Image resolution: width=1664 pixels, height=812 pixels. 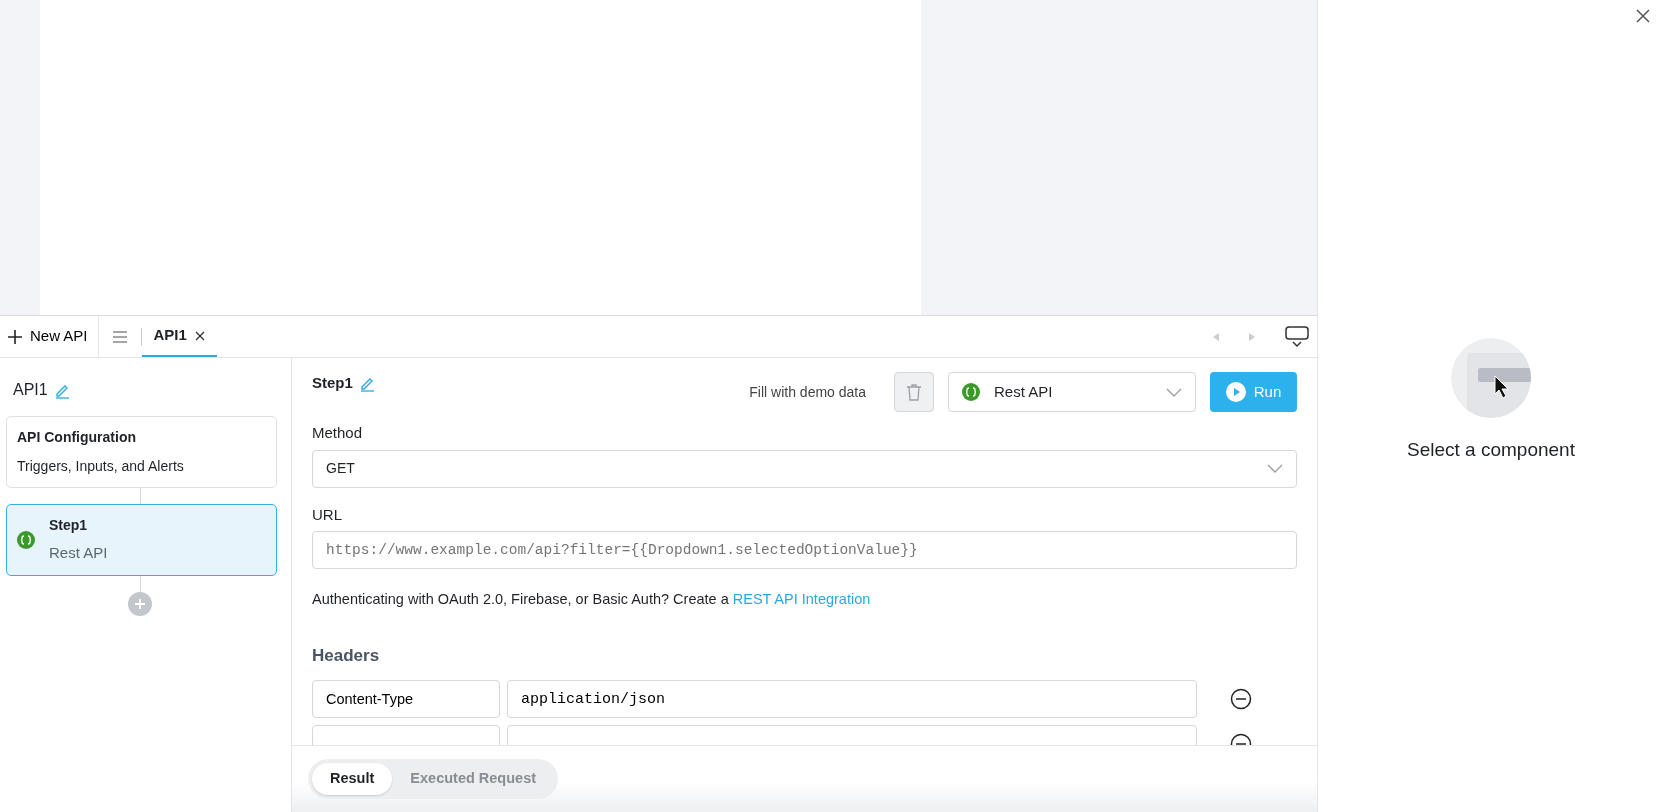 What do you see at coordinates (1241, 699) in the screenshot?
I see `remove-icon` at bounding box center [1241, 699].